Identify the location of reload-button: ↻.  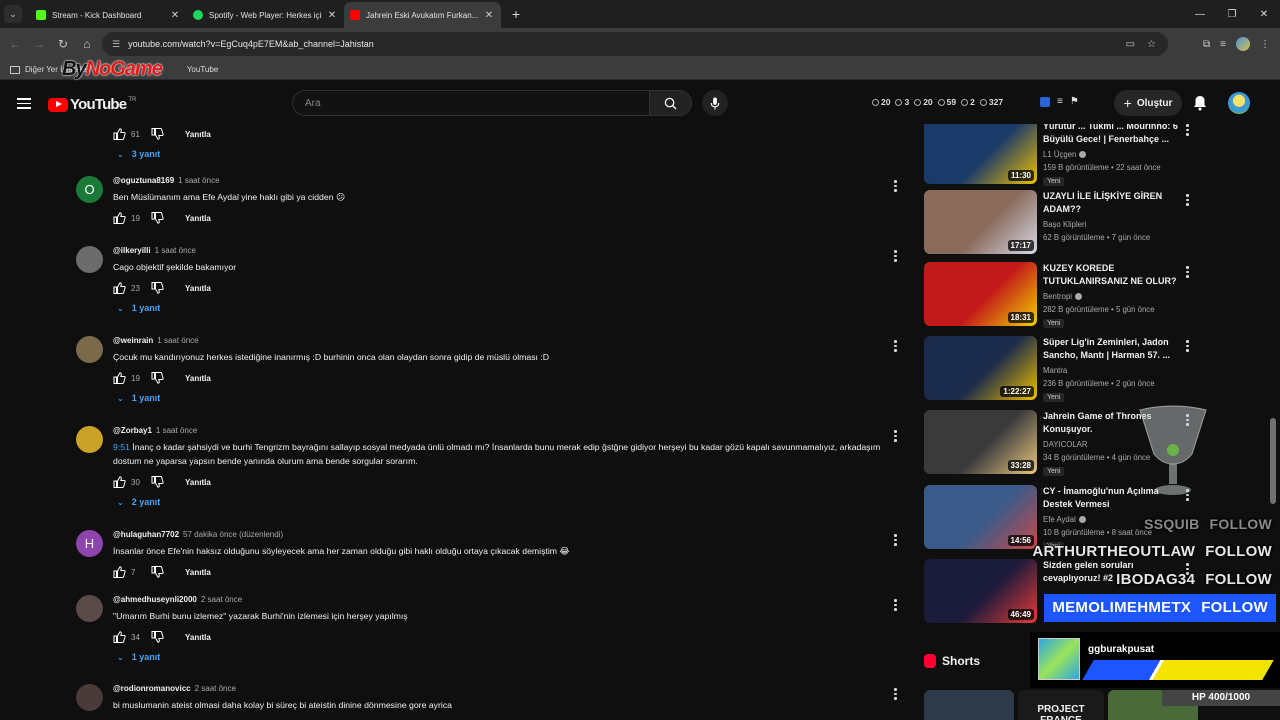
(63, 44).